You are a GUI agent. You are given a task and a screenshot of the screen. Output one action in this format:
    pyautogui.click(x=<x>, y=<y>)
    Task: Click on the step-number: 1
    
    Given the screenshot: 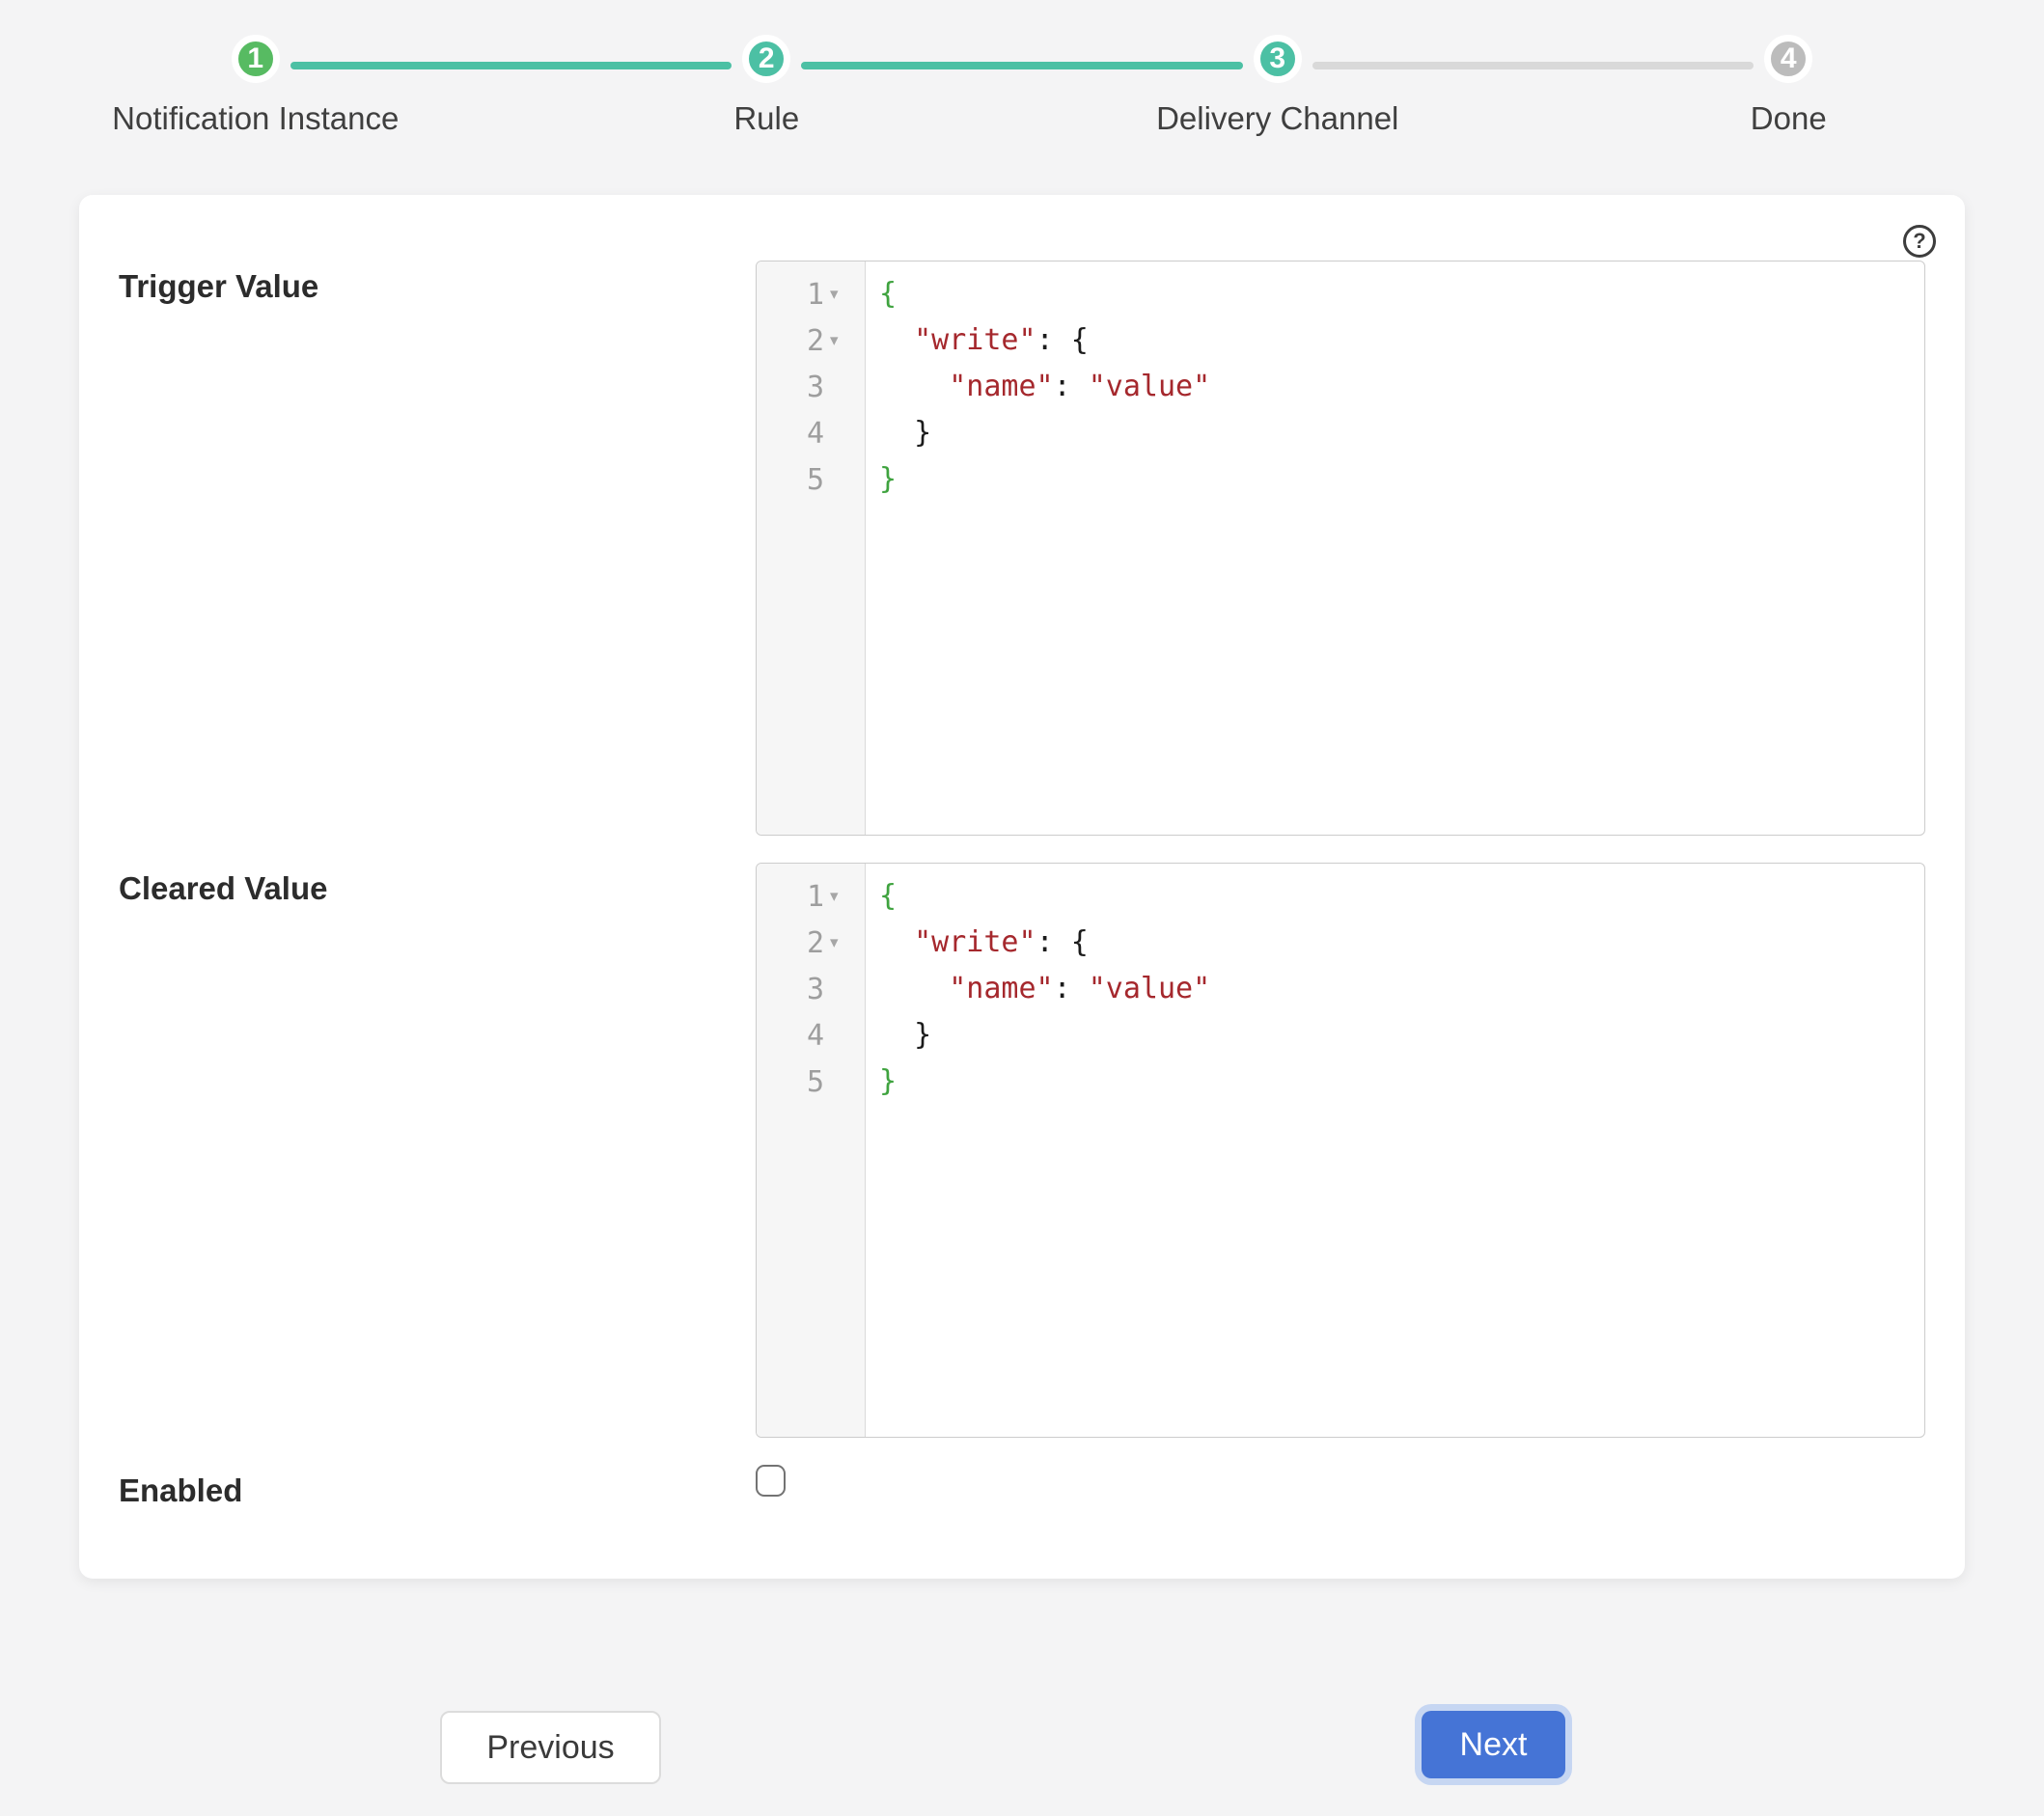 What is the action you would take?
    pyautogui.click(x=255, y=58)
    